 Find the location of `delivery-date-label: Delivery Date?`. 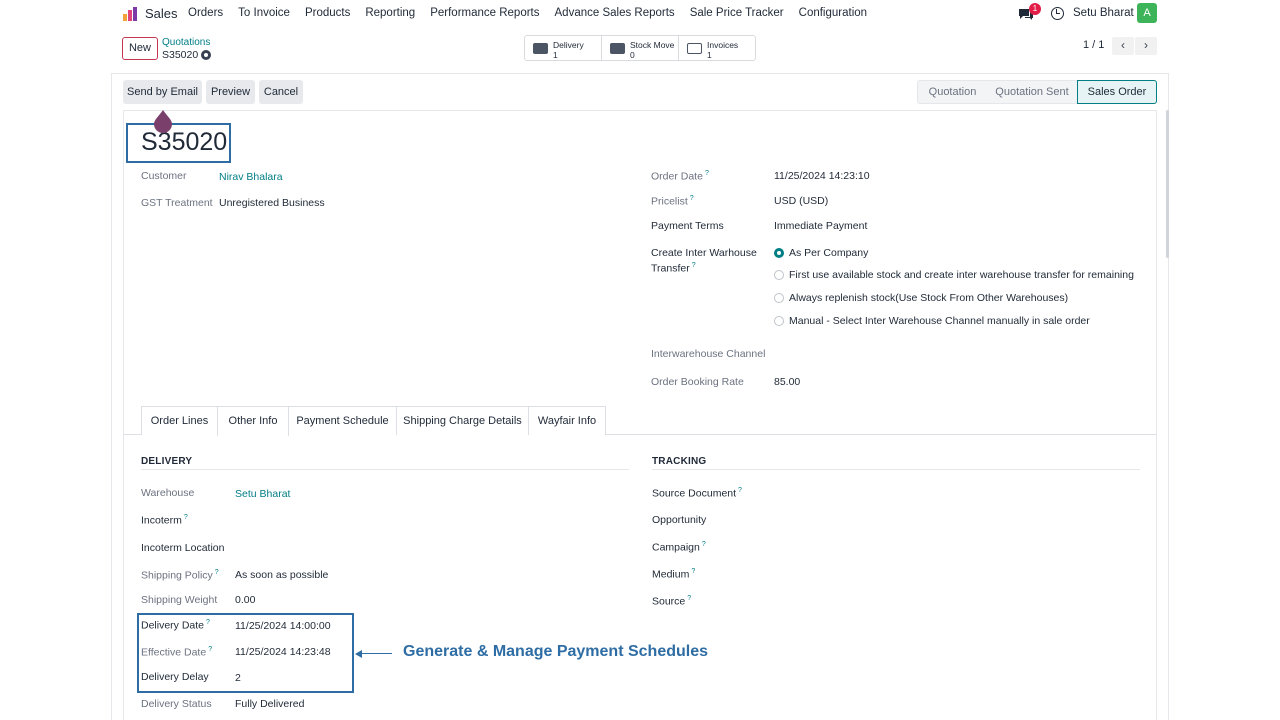

delivery-date-label: Delivery Date? is located at coordinates (175, 625).